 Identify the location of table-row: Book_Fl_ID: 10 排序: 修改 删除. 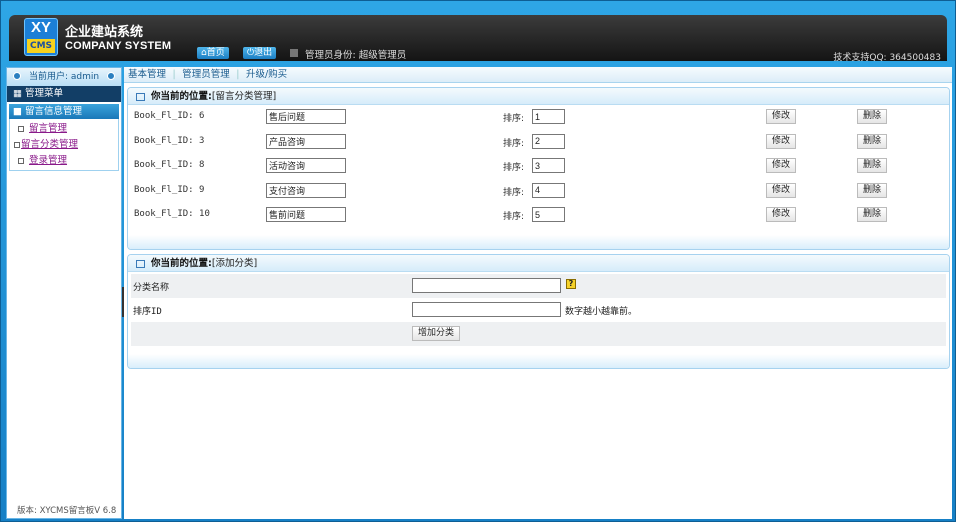
(538, 215).